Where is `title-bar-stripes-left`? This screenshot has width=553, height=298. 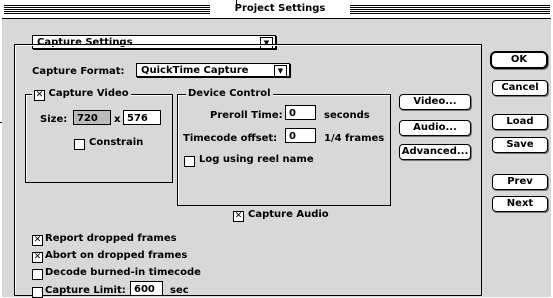
title-bar-stripes-left is located at coordinates (107, 9).